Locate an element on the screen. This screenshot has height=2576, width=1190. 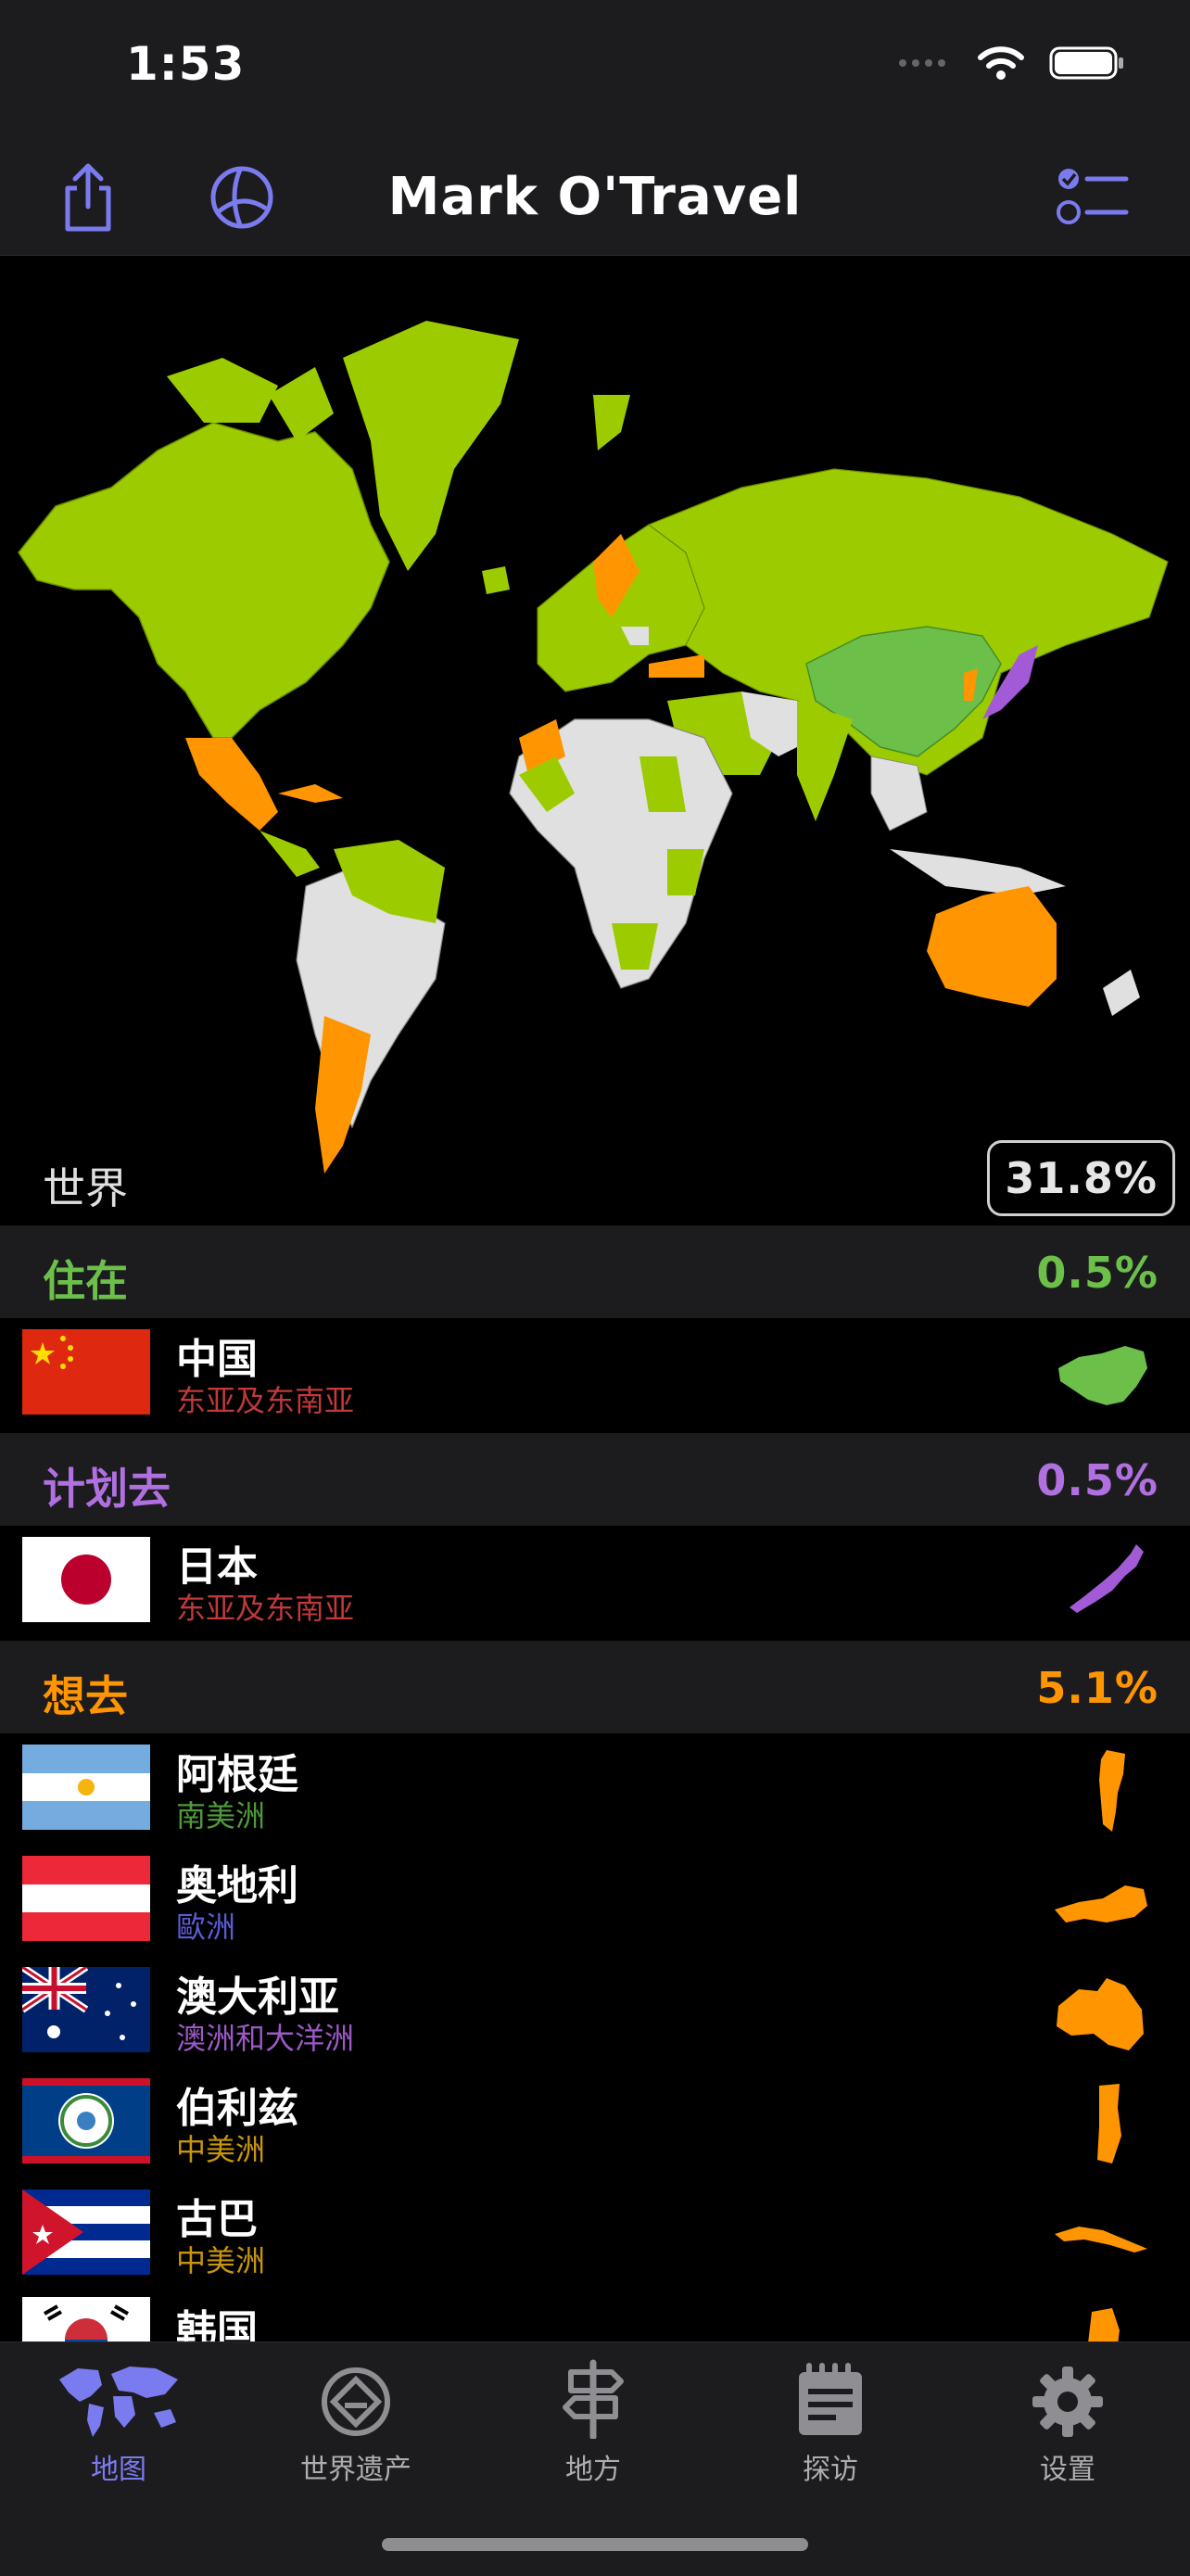
country-region: 澳洲和大洋洲 is located at coordinates (265, 2038).